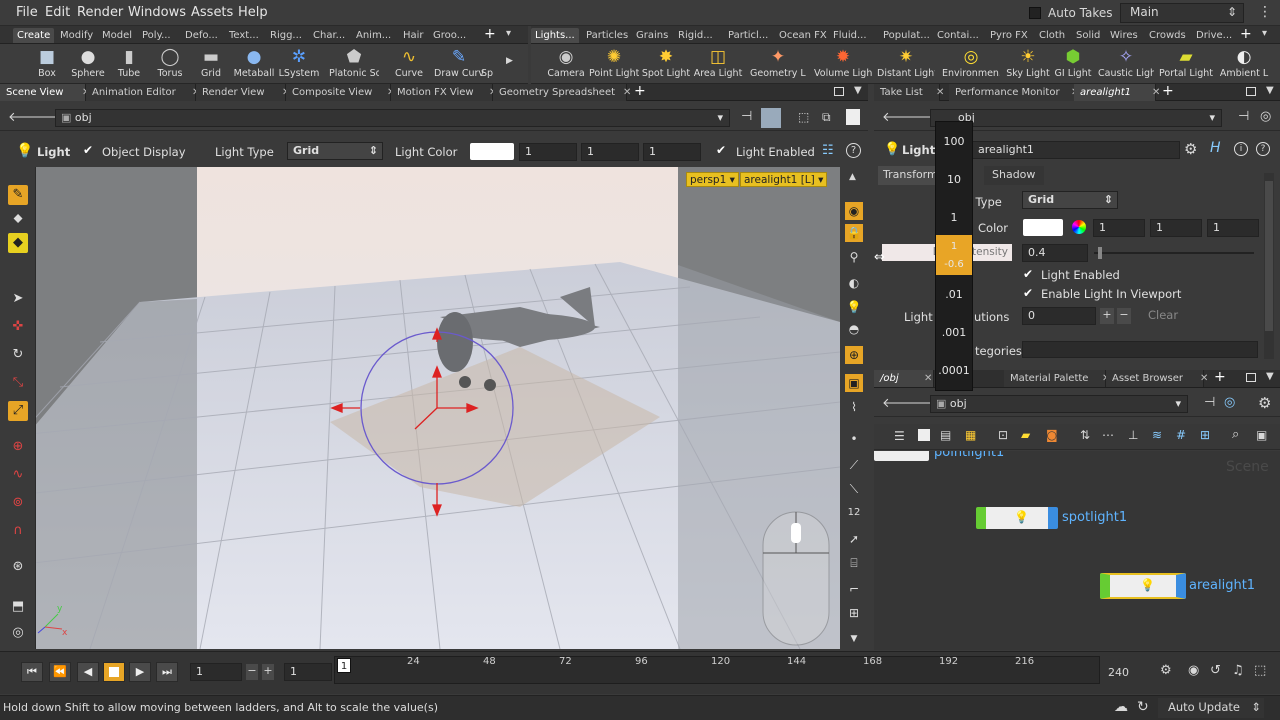  Describe the element at coordinates (854, 639) in the screenshot. I see `more-down-icon: ▼` at that location.